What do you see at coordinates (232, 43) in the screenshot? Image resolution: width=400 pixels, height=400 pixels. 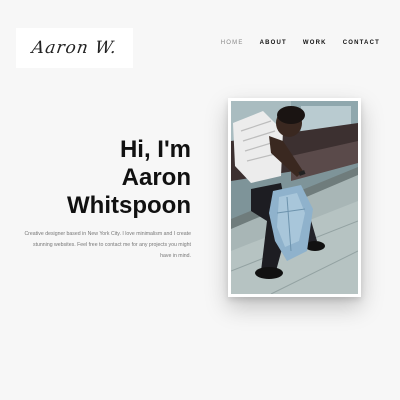 I see `nav-item-home: HOME` at bounding box center [232, 43].